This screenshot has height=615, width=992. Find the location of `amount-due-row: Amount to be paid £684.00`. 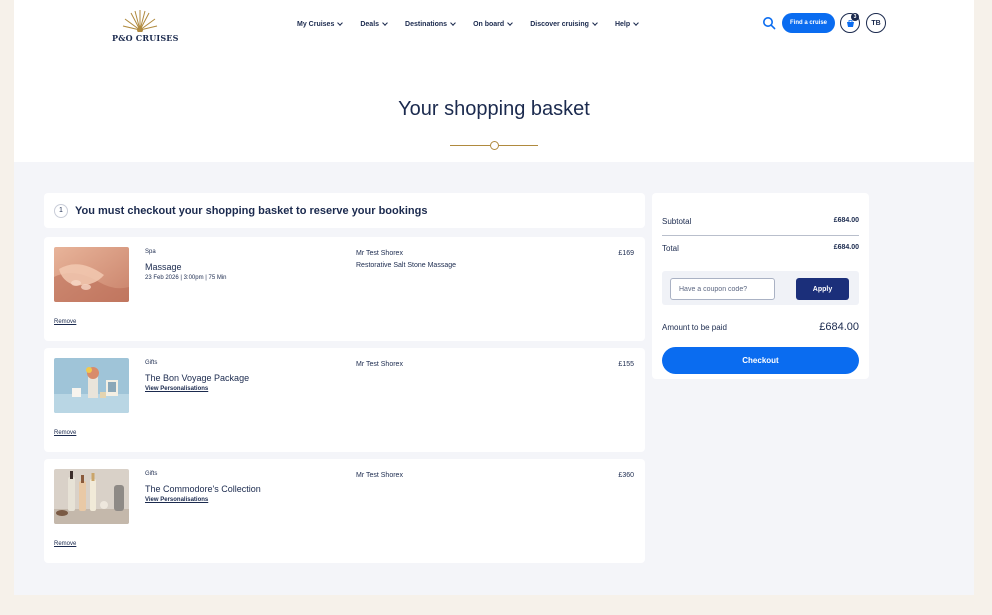

amount-due-row: Amount to be paid £684.00 is located at coordinates (760, 327).